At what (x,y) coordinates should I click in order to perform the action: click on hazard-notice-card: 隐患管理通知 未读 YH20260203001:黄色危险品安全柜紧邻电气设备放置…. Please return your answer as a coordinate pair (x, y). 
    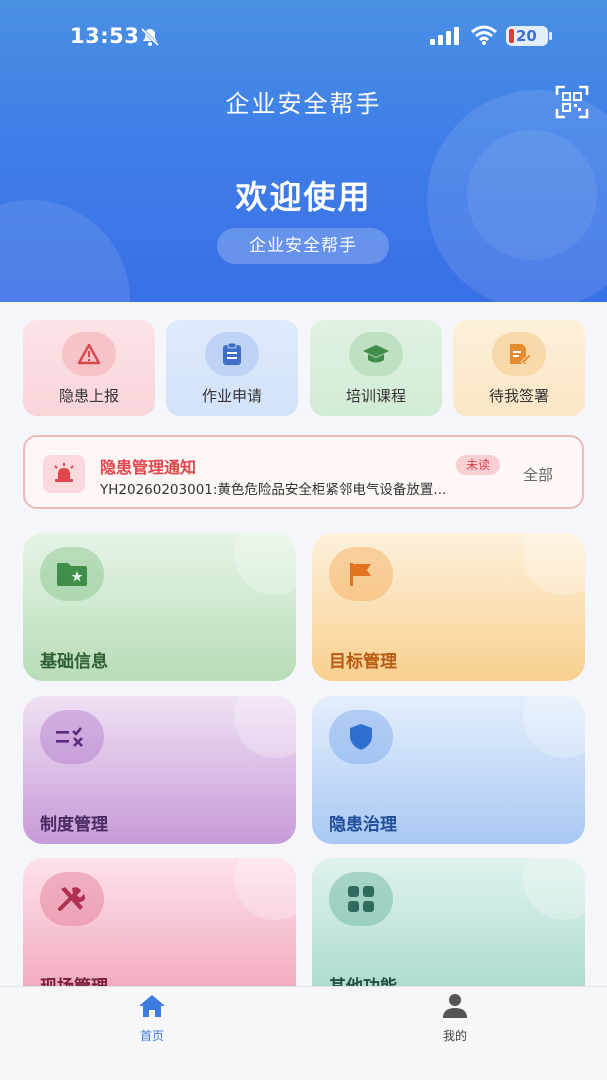
    Looking at the image, I should click on (303, 472).